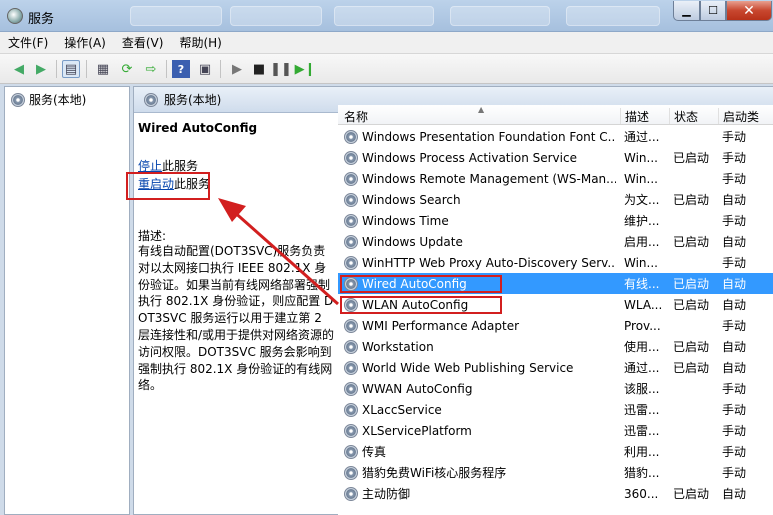 The height and width of the screenshot is (515, 773). What do you see at coordinates (48, 99) in the screenshot?
I see `tree-item-services-local: 服务(本地)` at bounding box center [48, 99].